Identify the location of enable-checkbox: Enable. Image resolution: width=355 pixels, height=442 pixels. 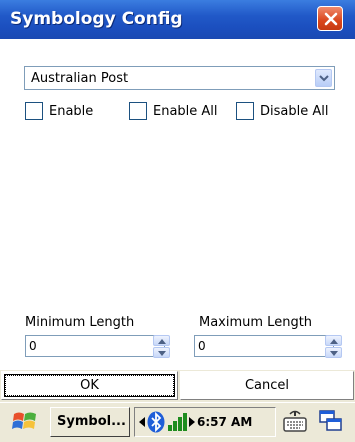
(70, 112).